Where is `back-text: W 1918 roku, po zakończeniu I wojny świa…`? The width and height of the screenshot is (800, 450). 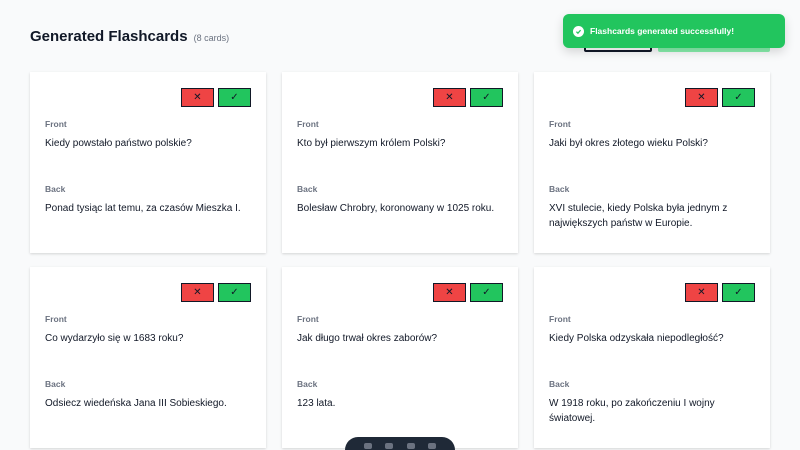
back-text: W 1918 roku, po zakończeniu I wojny świa… is located at coordinates (632, 411).